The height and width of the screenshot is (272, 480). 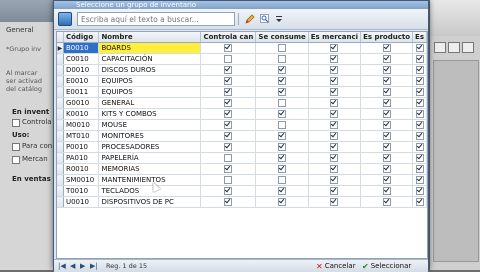 What do you see at coordinates (81, 37) in the screenshot?
I see `column-header-codigo: Código` at bounding box center [81, 37].